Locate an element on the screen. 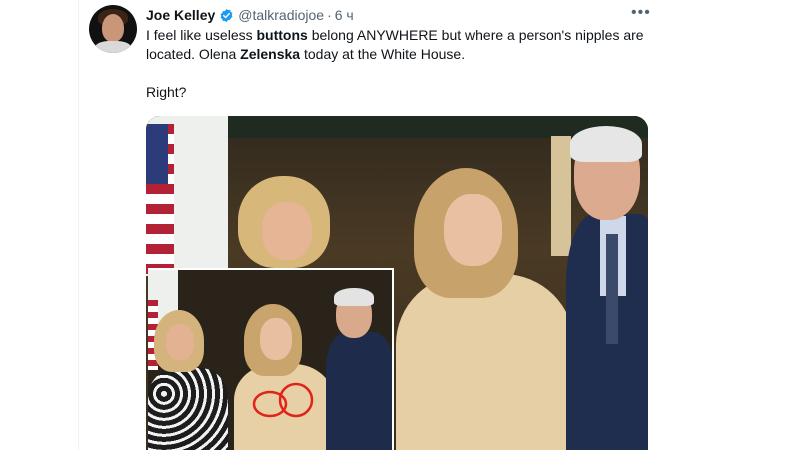 Image resolution: width=798 pixels, height=450 pixels. inset-man-hair is located at coordinates (354, 297).